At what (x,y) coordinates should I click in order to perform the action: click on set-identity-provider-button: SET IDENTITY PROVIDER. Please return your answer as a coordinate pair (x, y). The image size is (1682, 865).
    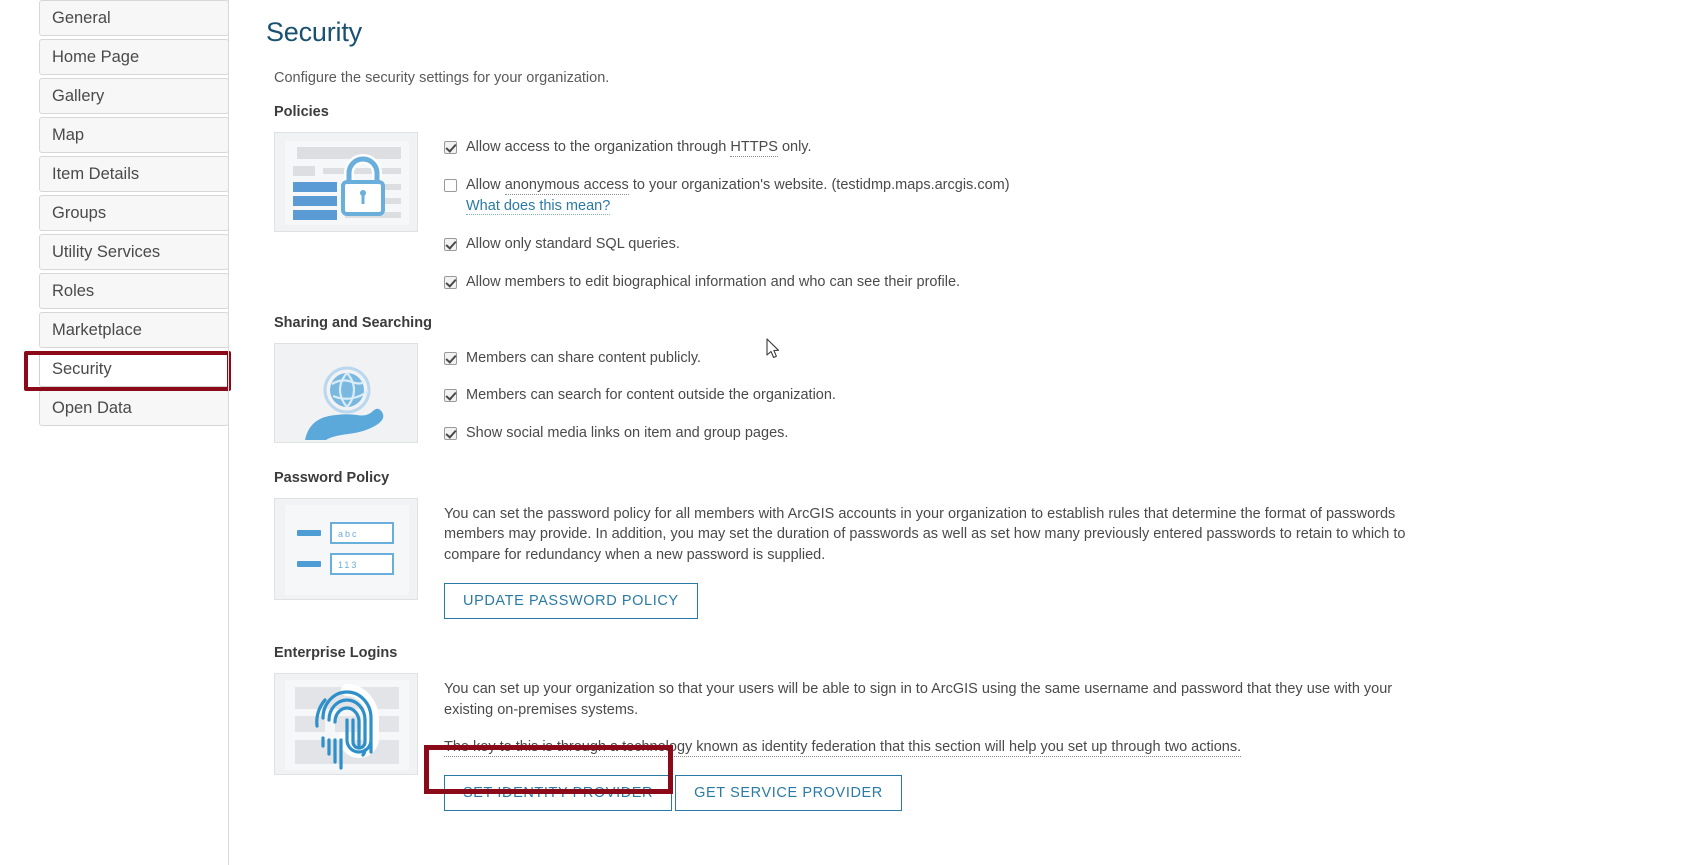
    Looking at the image, I should click on (558, 793).